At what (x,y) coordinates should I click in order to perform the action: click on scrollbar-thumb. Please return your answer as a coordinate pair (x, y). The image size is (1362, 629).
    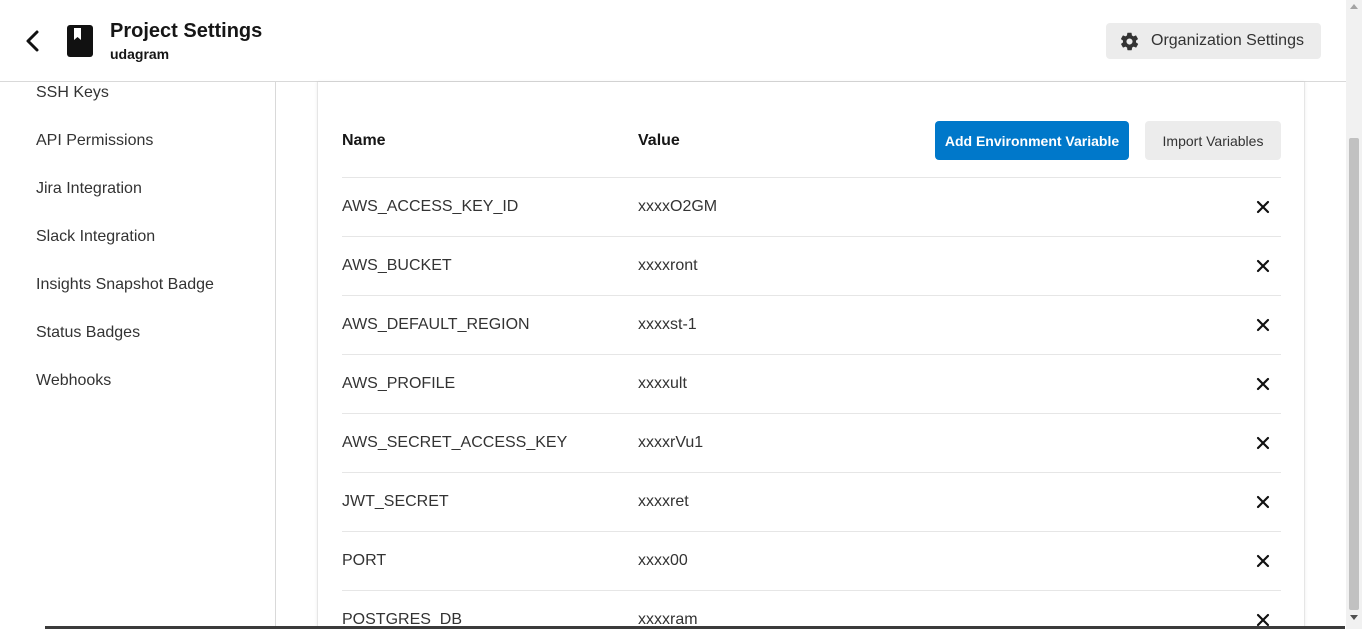
    Looking at the image, I should click on (1354, 374).